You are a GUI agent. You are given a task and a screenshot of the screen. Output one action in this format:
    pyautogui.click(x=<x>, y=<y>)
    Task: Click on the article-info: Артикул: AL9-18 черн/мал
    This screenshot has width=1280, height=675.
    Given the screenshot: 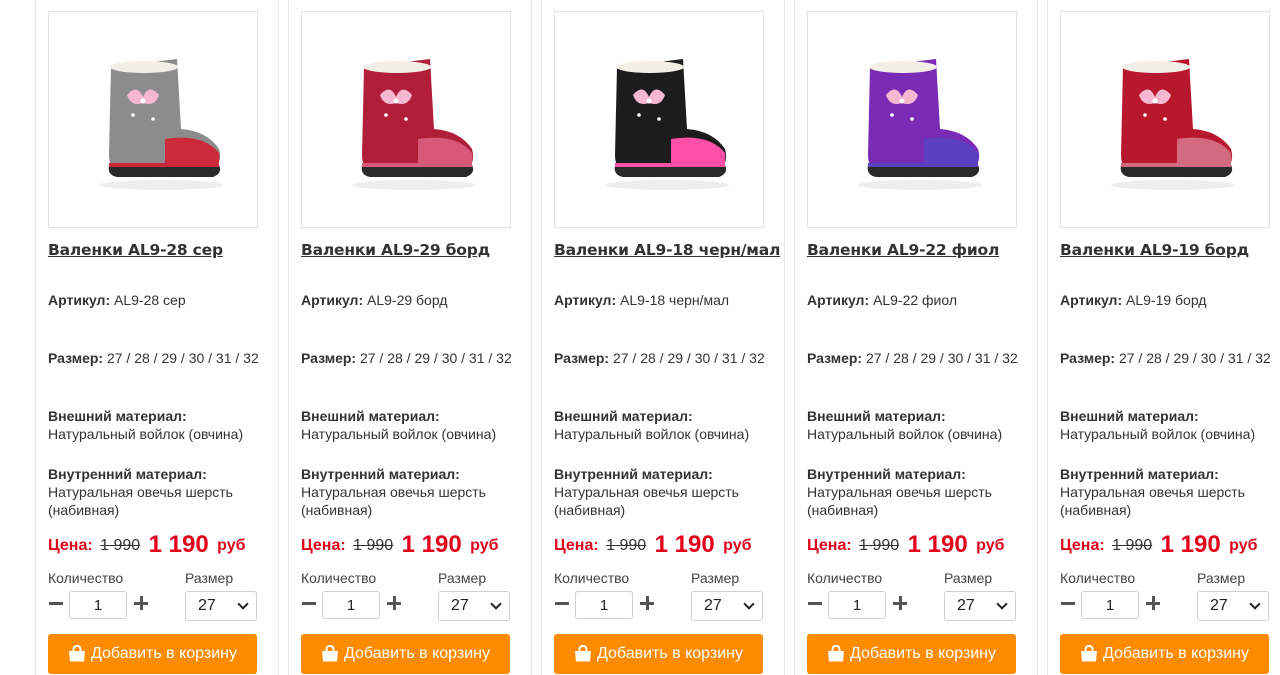 What is the action you would take?
    pyautogui.click(x=661, y=300)
    